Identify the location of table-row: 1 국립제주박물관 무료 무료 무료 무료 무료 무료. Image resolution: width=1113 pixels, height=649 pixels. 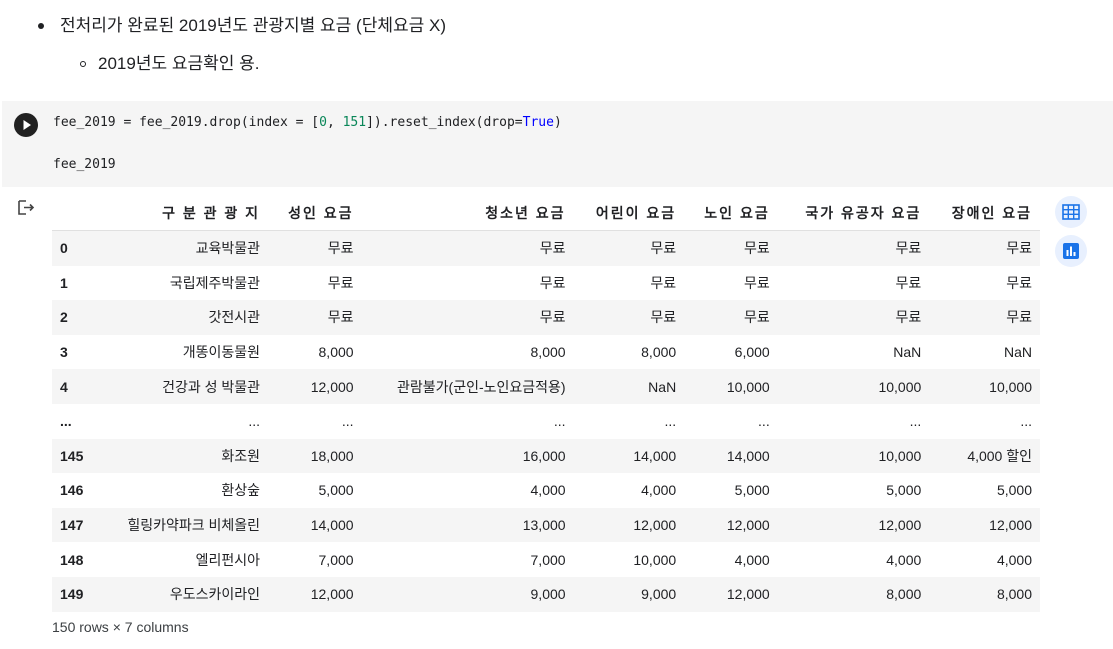
(546, 283).